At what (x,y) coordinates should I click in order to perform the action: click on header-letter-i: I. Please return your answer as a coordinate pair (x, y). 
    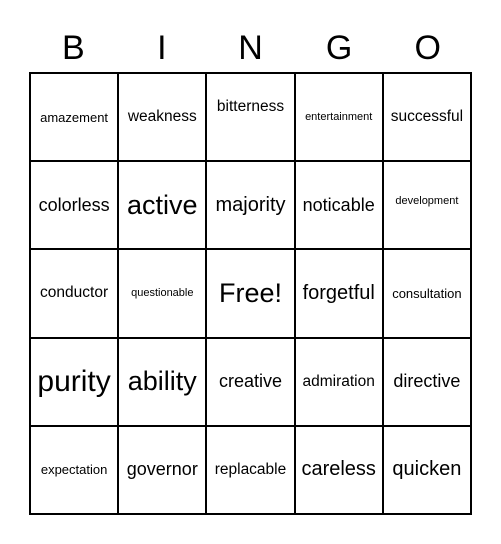
    Looking at the image, I should click on (162, 48).